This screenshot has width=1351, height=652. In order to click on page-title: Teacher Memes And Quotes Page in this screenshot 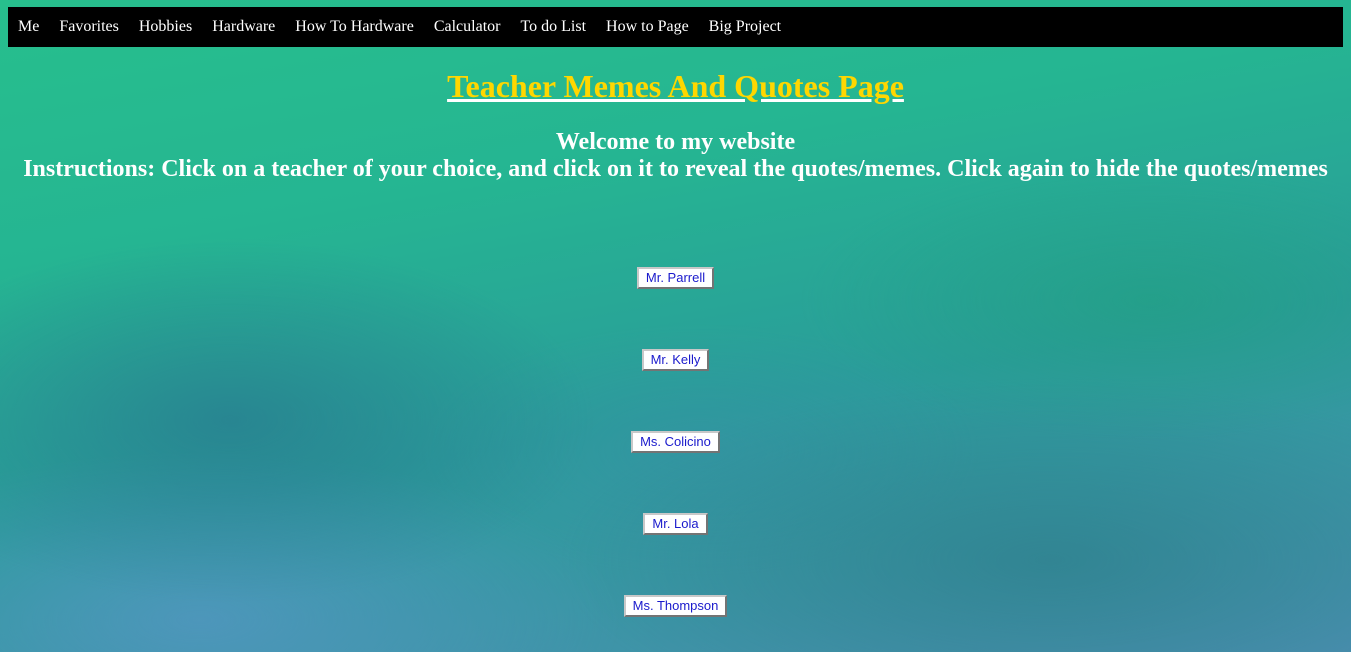, I will do `click(675, 86)`.